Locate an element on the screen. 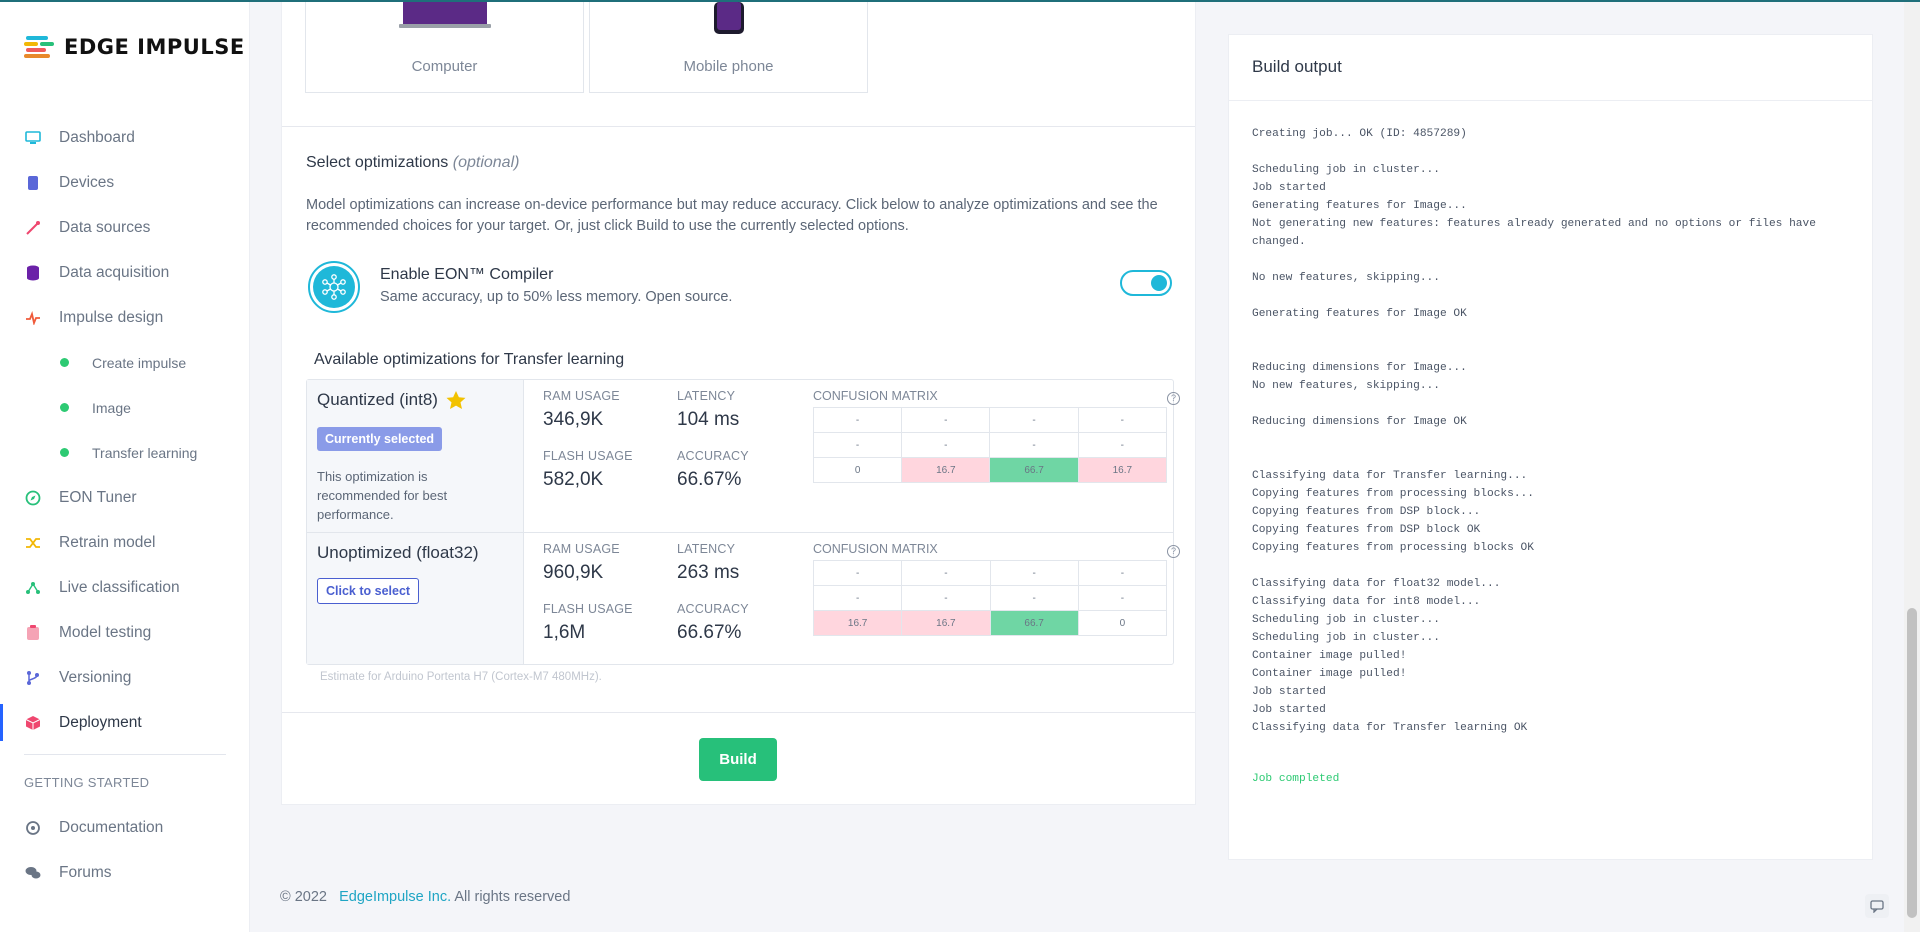  sidebar-item-transfer-learning: Transfer learning is located at coordinates (125, 452).